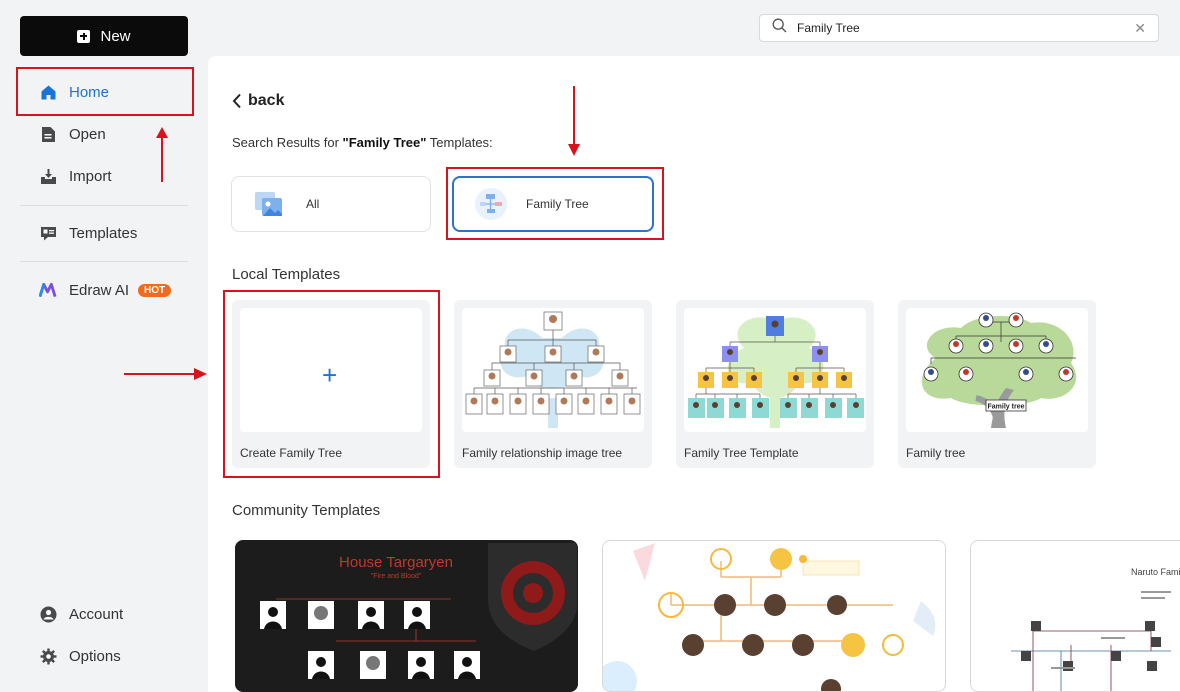  What do you see at coordinates (1140, 28) in the screenshot?
I see `clear-search-icon: ✕` at bounding box center [1140, 28].